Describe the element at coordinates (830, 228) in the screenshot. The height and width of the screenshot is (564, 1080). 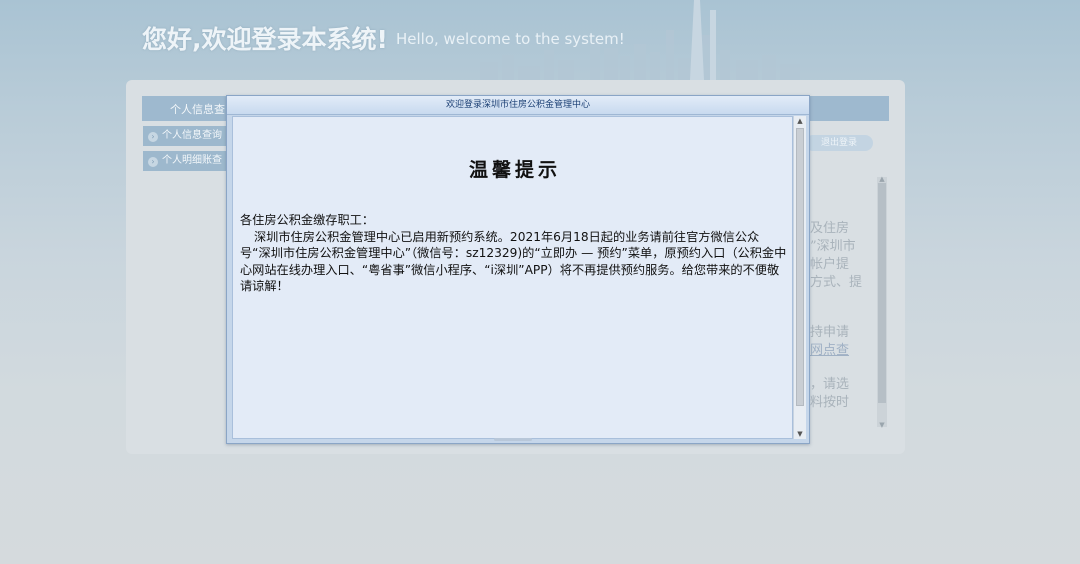
I see `background-text-line: 及住房` at that location.